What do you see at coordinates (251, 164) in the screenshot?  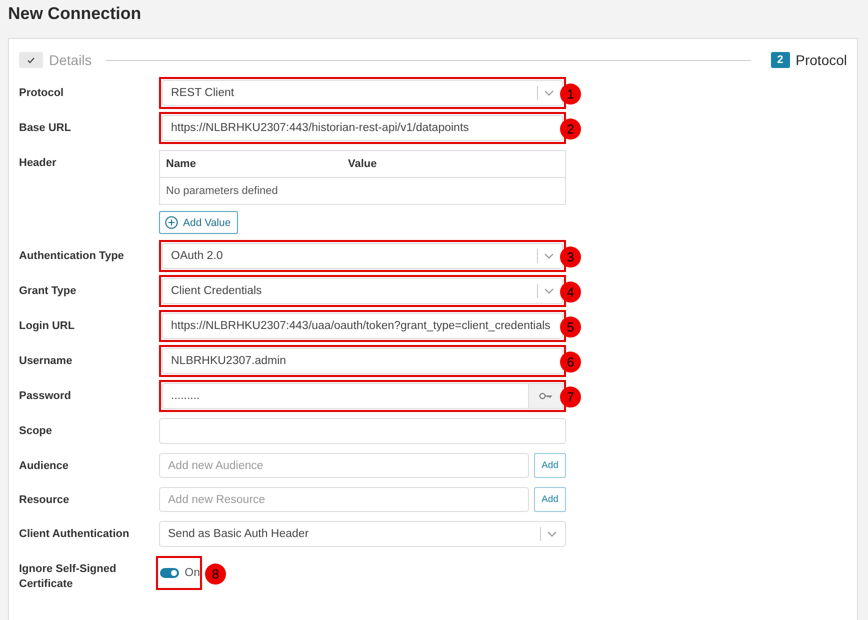 I see `column-header: Name` at bounding box center [251, 164].